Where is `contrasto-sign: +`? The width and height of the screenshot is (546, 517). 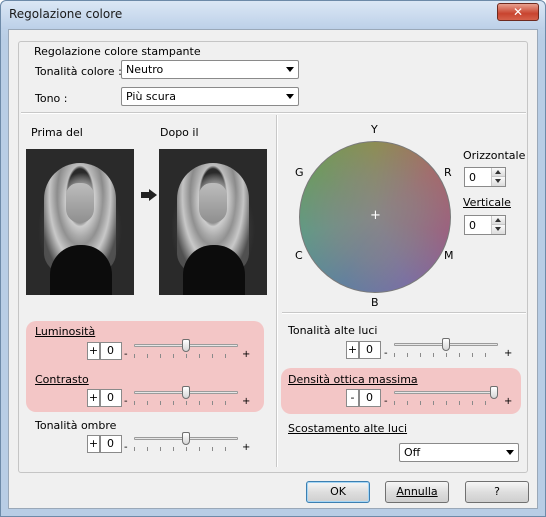 contrasto-sign: + is located at coordinates (93, 398).